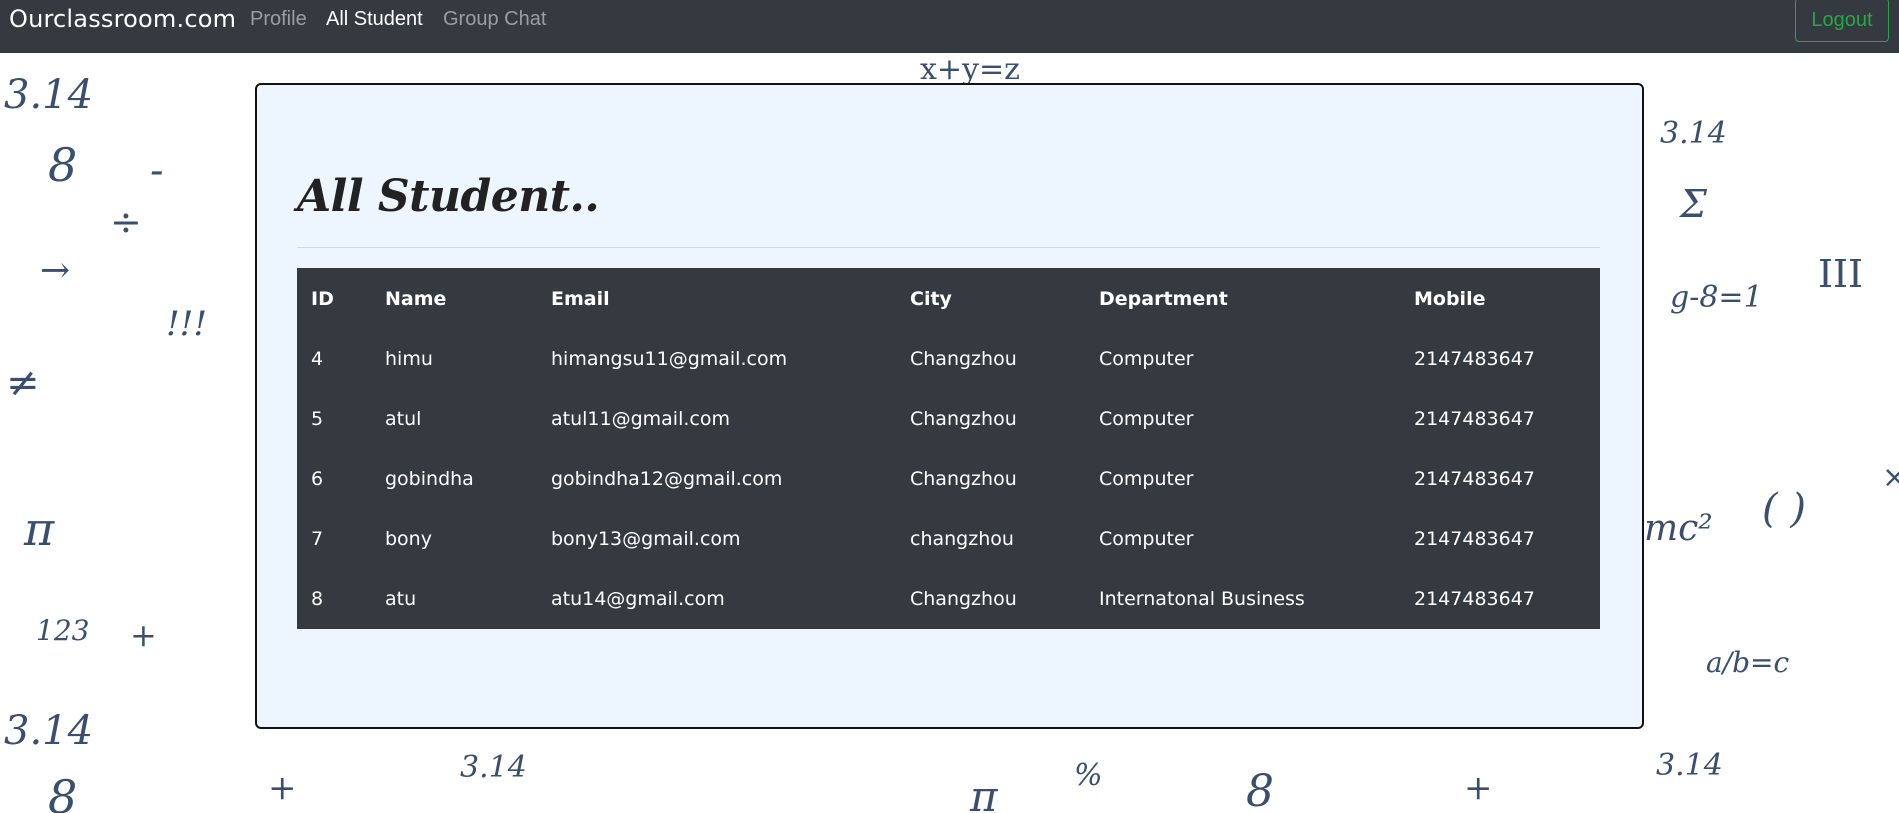  Describe the element at coordinates (1748, 662) in the screenshot. I see `doodle-fraction: a/b=c` at that location.